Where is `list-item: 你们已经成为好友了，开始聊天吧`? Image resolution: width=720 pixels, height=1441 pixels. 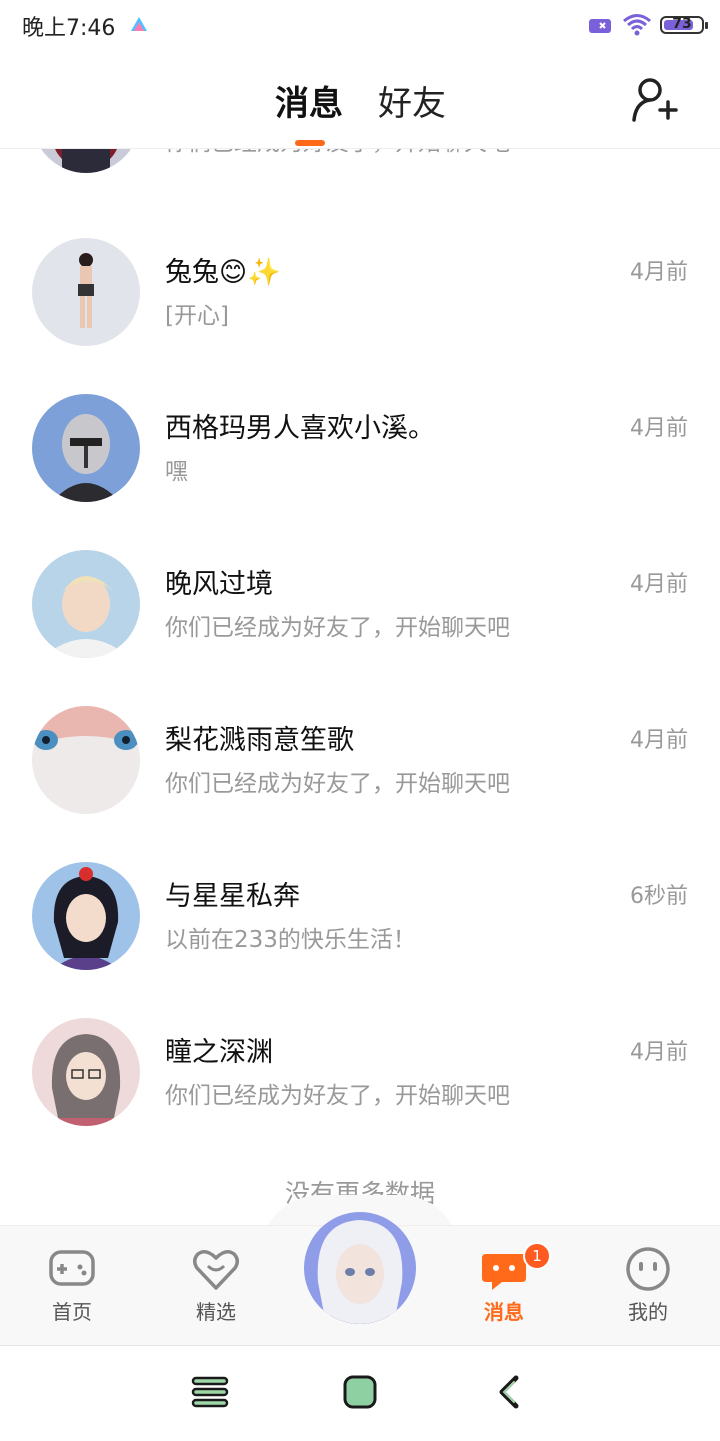 list-item: 你们已经成为好友了，开始聊天吧 is located at coordinates (360, 185).